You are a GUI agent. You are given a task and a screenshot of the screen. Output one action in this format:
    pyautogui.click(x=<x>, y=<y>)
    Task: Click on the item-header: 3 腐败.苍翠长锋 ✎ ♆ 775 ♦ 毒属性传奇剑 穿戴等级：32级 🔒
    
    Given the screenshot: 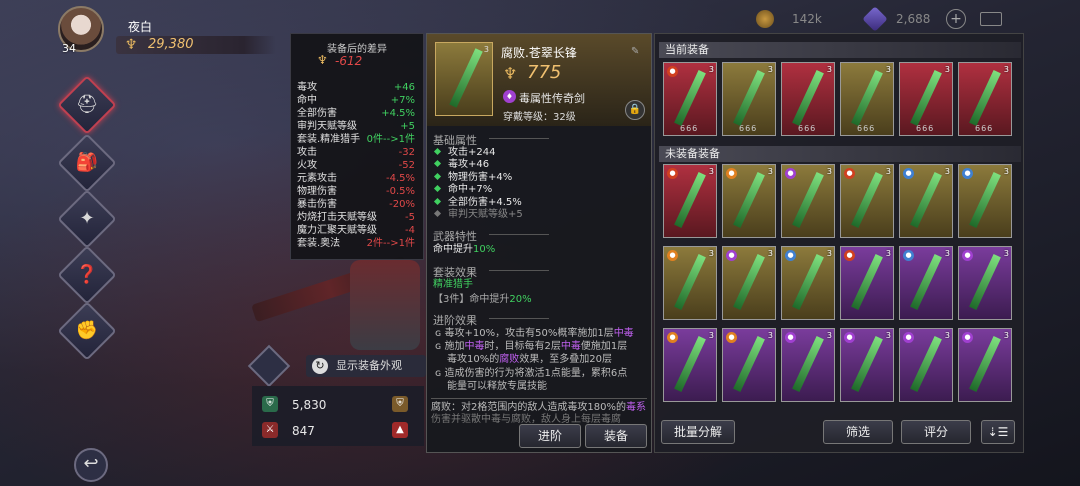 What is the action you would take?
    pyautogui.click(x=539, y=80)
    